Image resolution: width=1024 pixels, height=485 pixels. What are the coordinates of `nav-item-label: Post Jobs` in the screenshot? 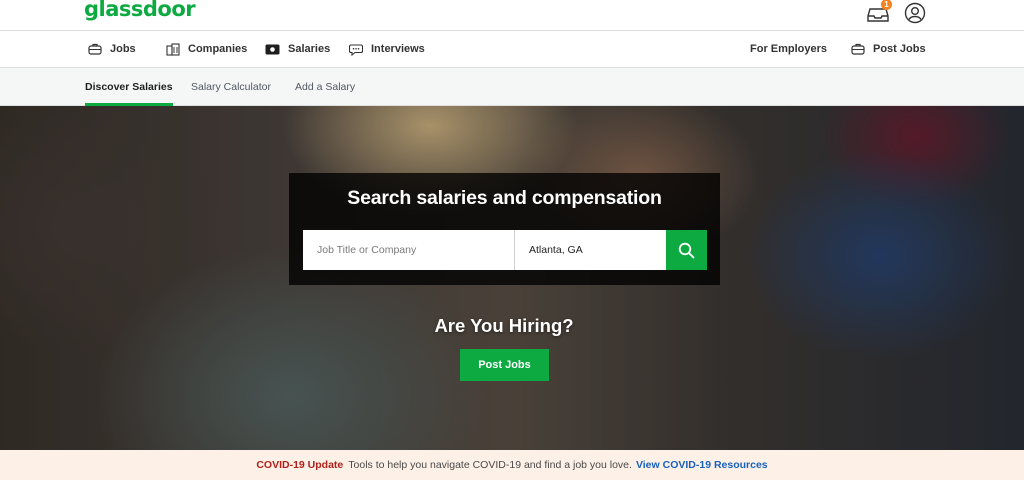 It's located at (899, 49).